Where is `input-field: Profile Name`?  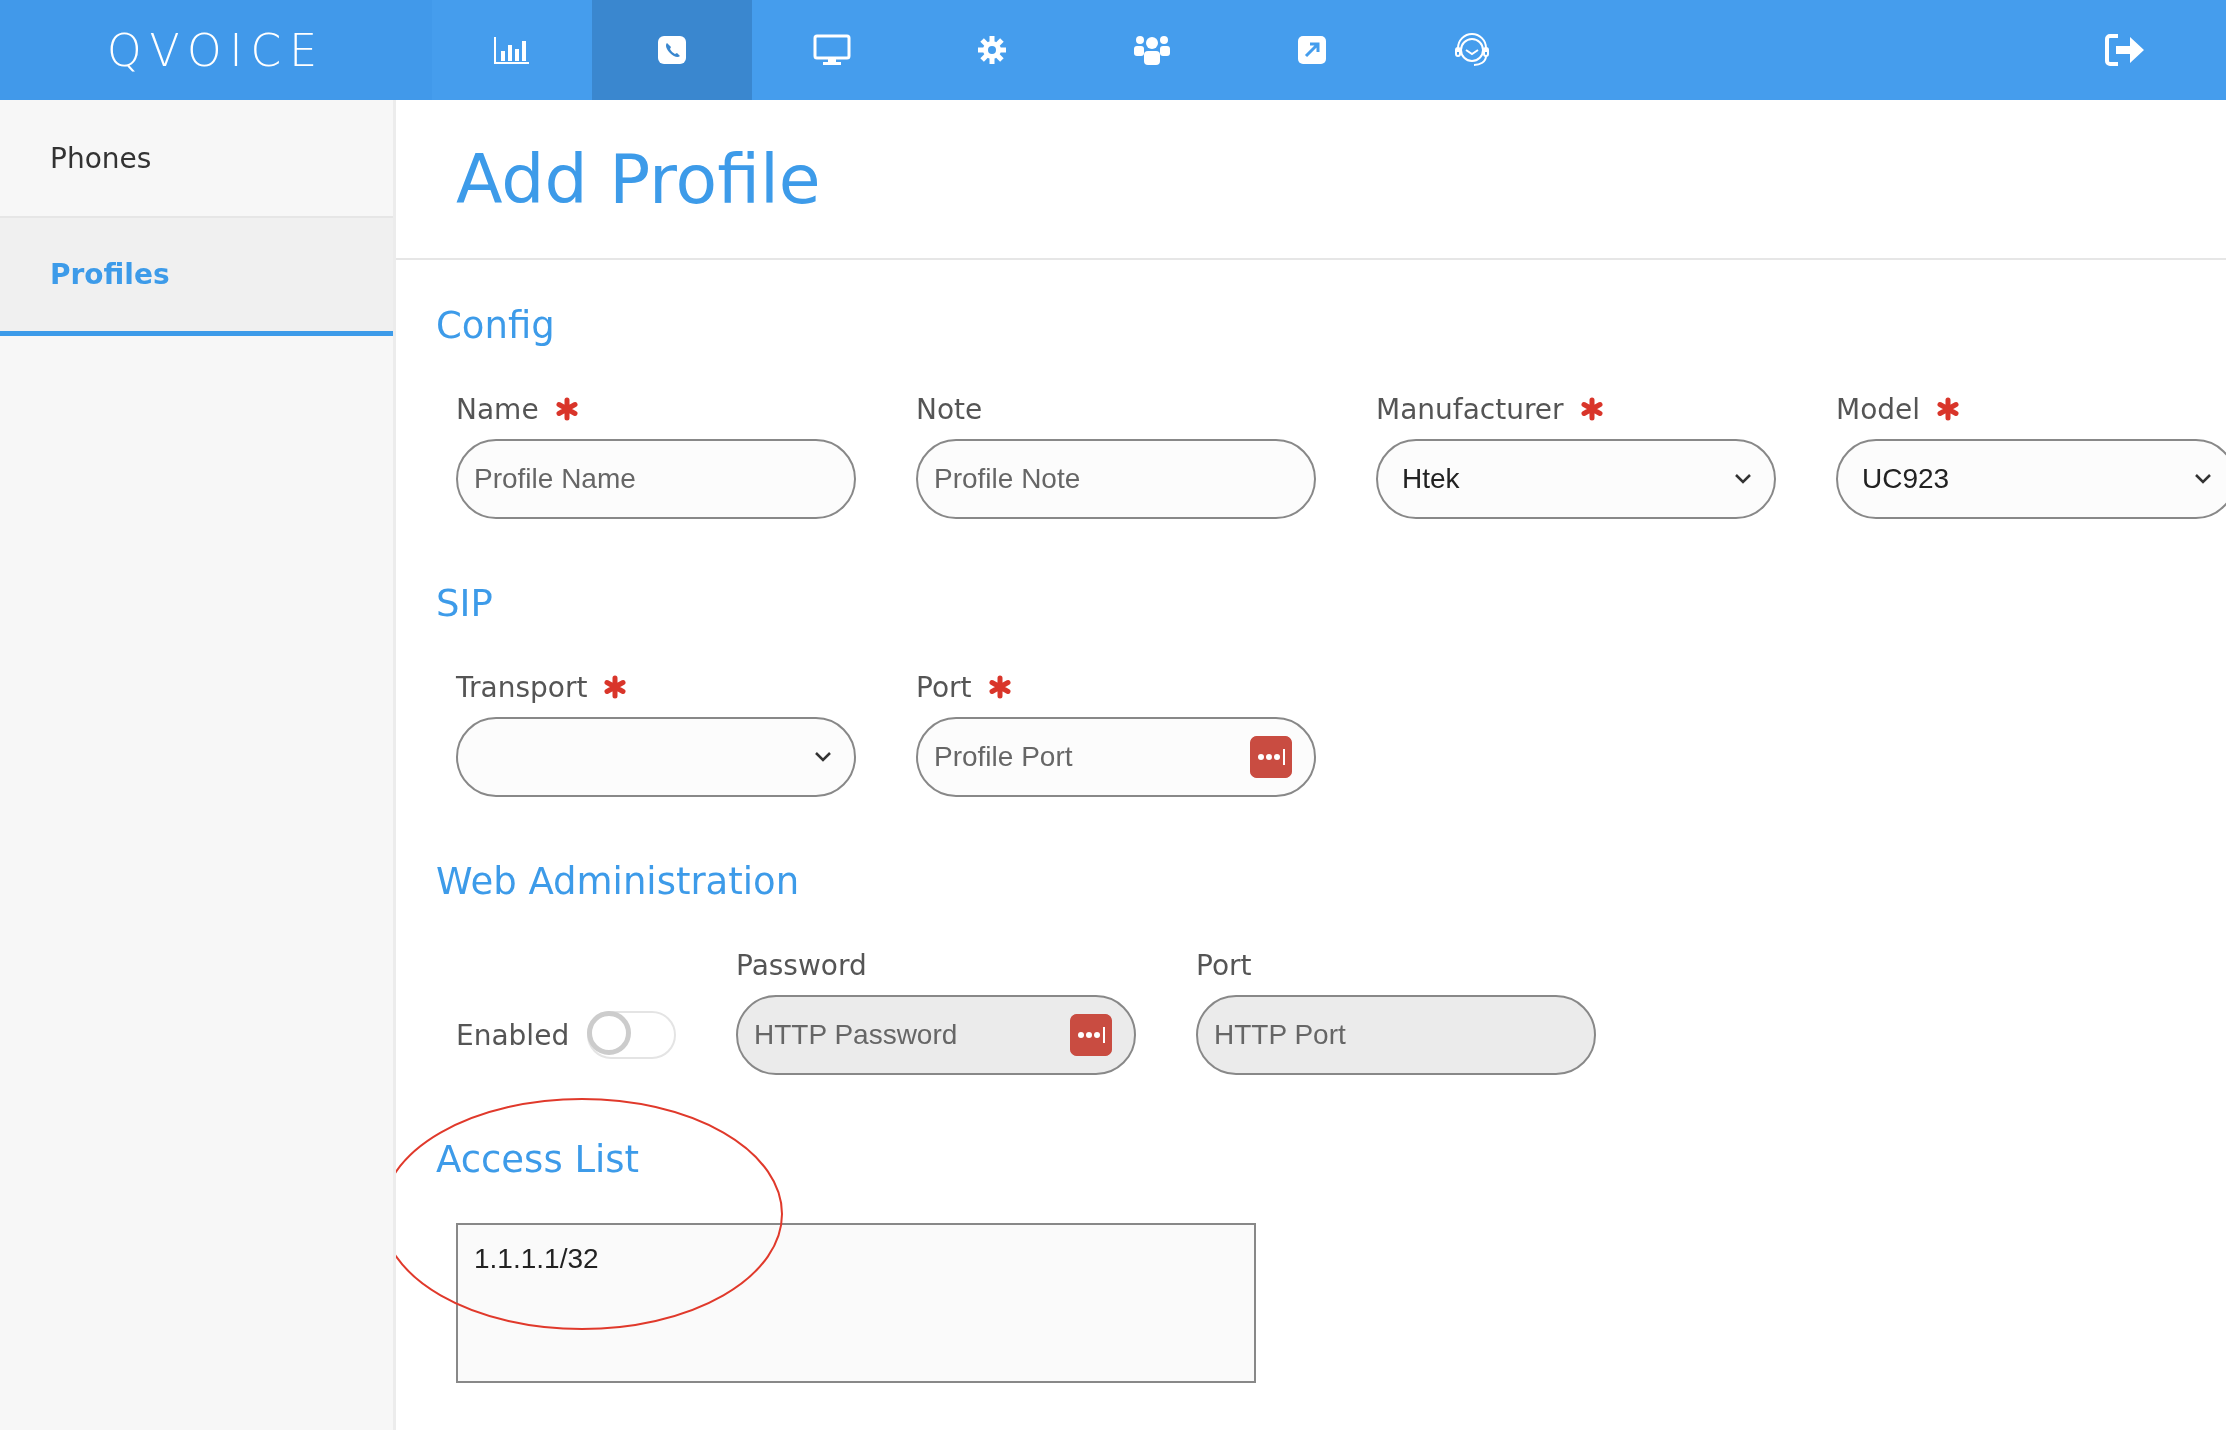
input-field: Profile Name is located at coordinates (656, 479).